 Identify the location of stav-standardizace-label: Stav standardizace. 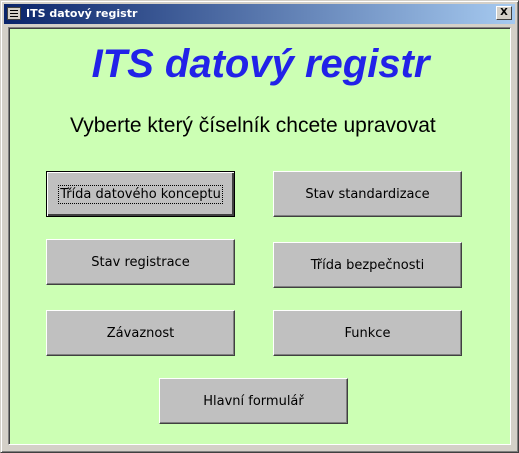
(367, 194).